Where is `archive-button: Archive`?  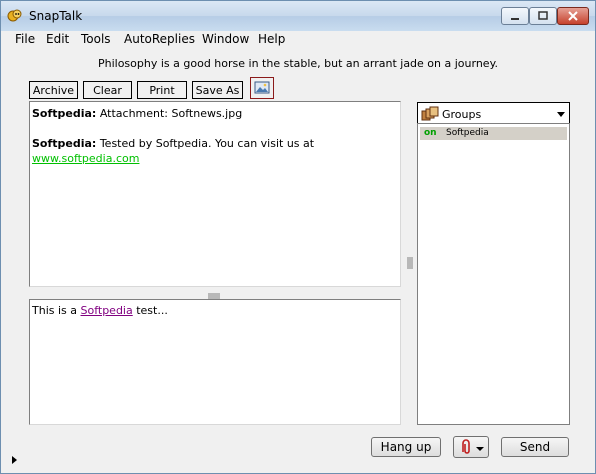
archive-button: Archive is located at coordinates (53, 90).